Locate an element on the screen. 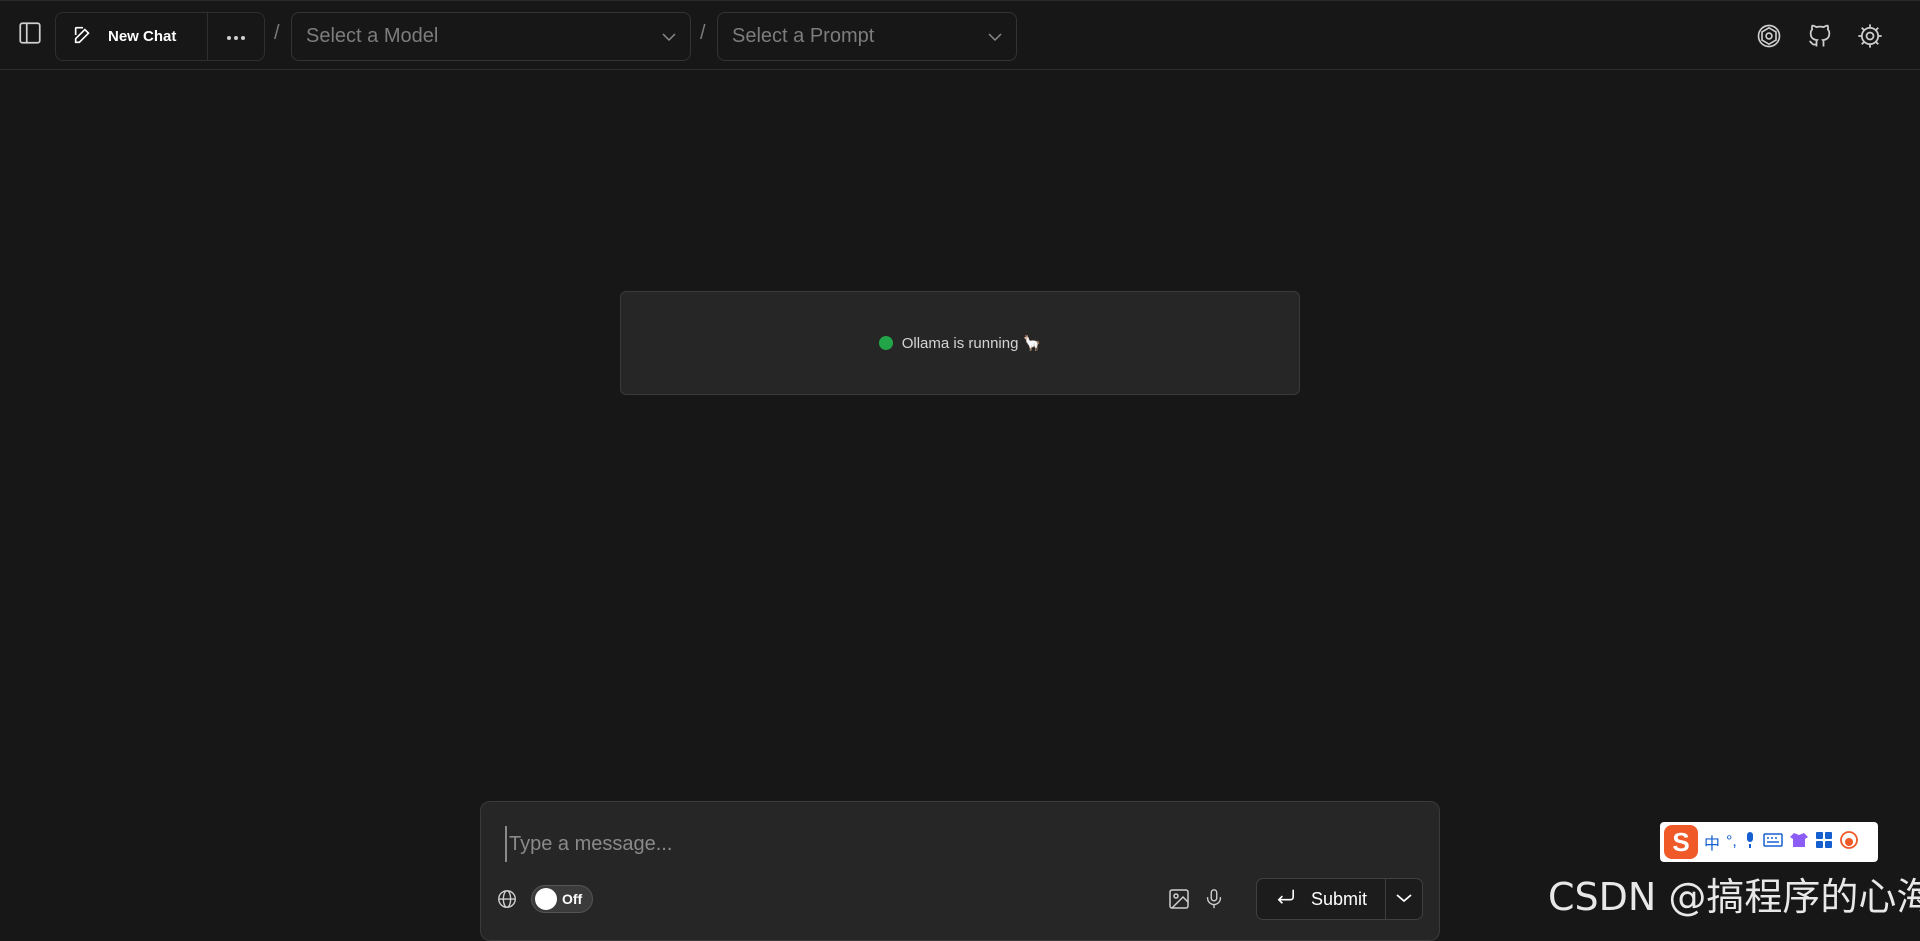 The width and height of the screenshot is (1920, 941). ime-toolbar: S 中 °, is located at coordinates (1769, 842).